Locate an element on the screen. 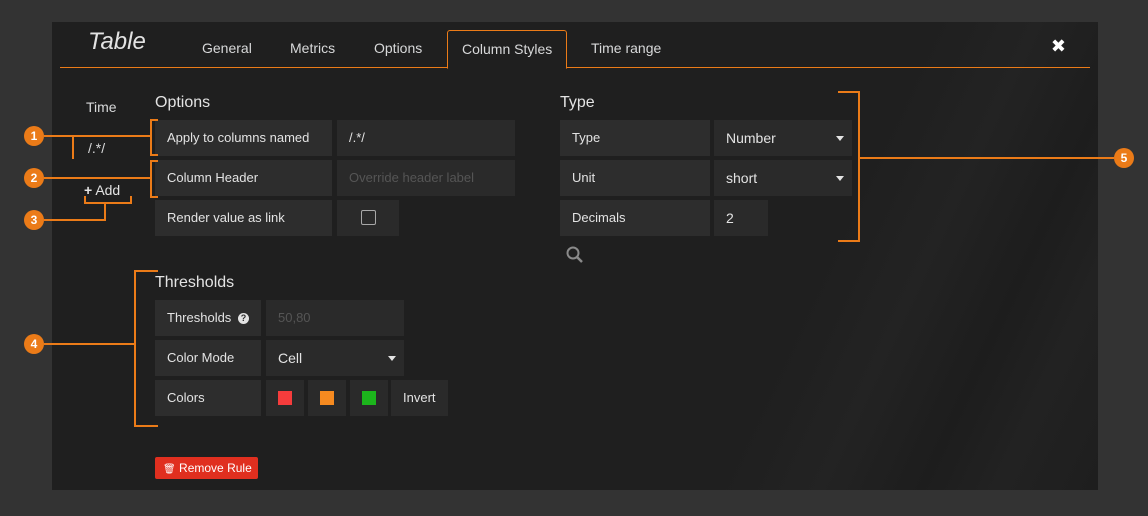 This screenshot has height=516, width=1148. annotation-bracket-3-right is located at coordinates (131, 200).